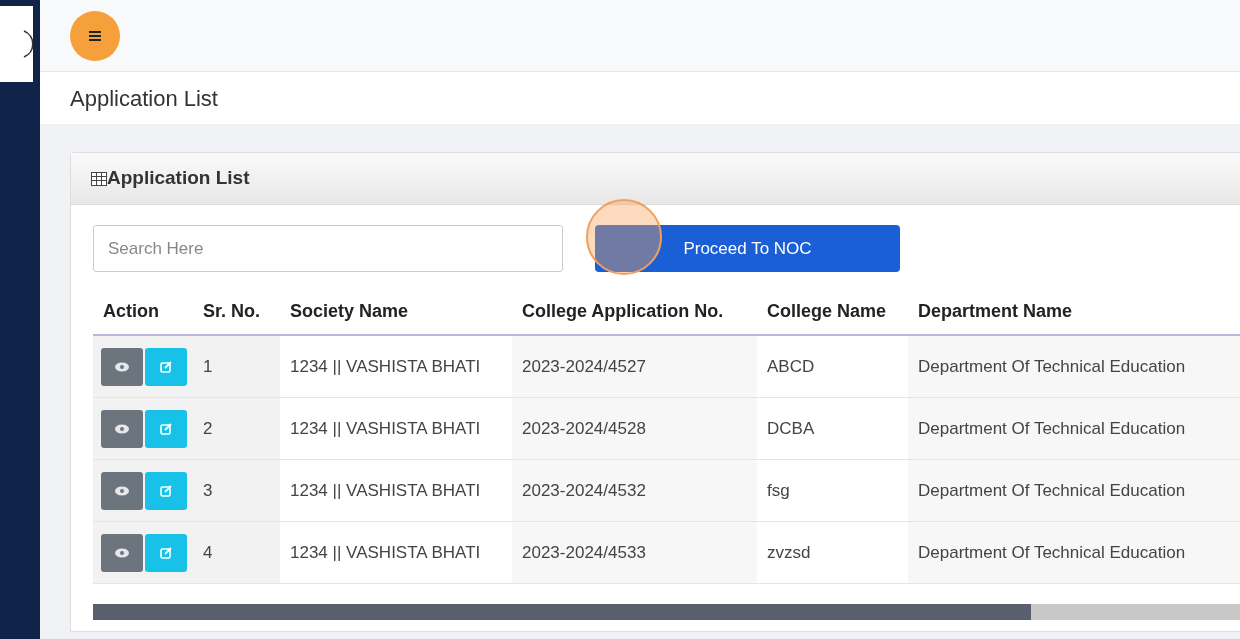 Image resolution: width=1240 pixels, height=639 pixels. I want to click on table-cell: 4, so click(236, 552).